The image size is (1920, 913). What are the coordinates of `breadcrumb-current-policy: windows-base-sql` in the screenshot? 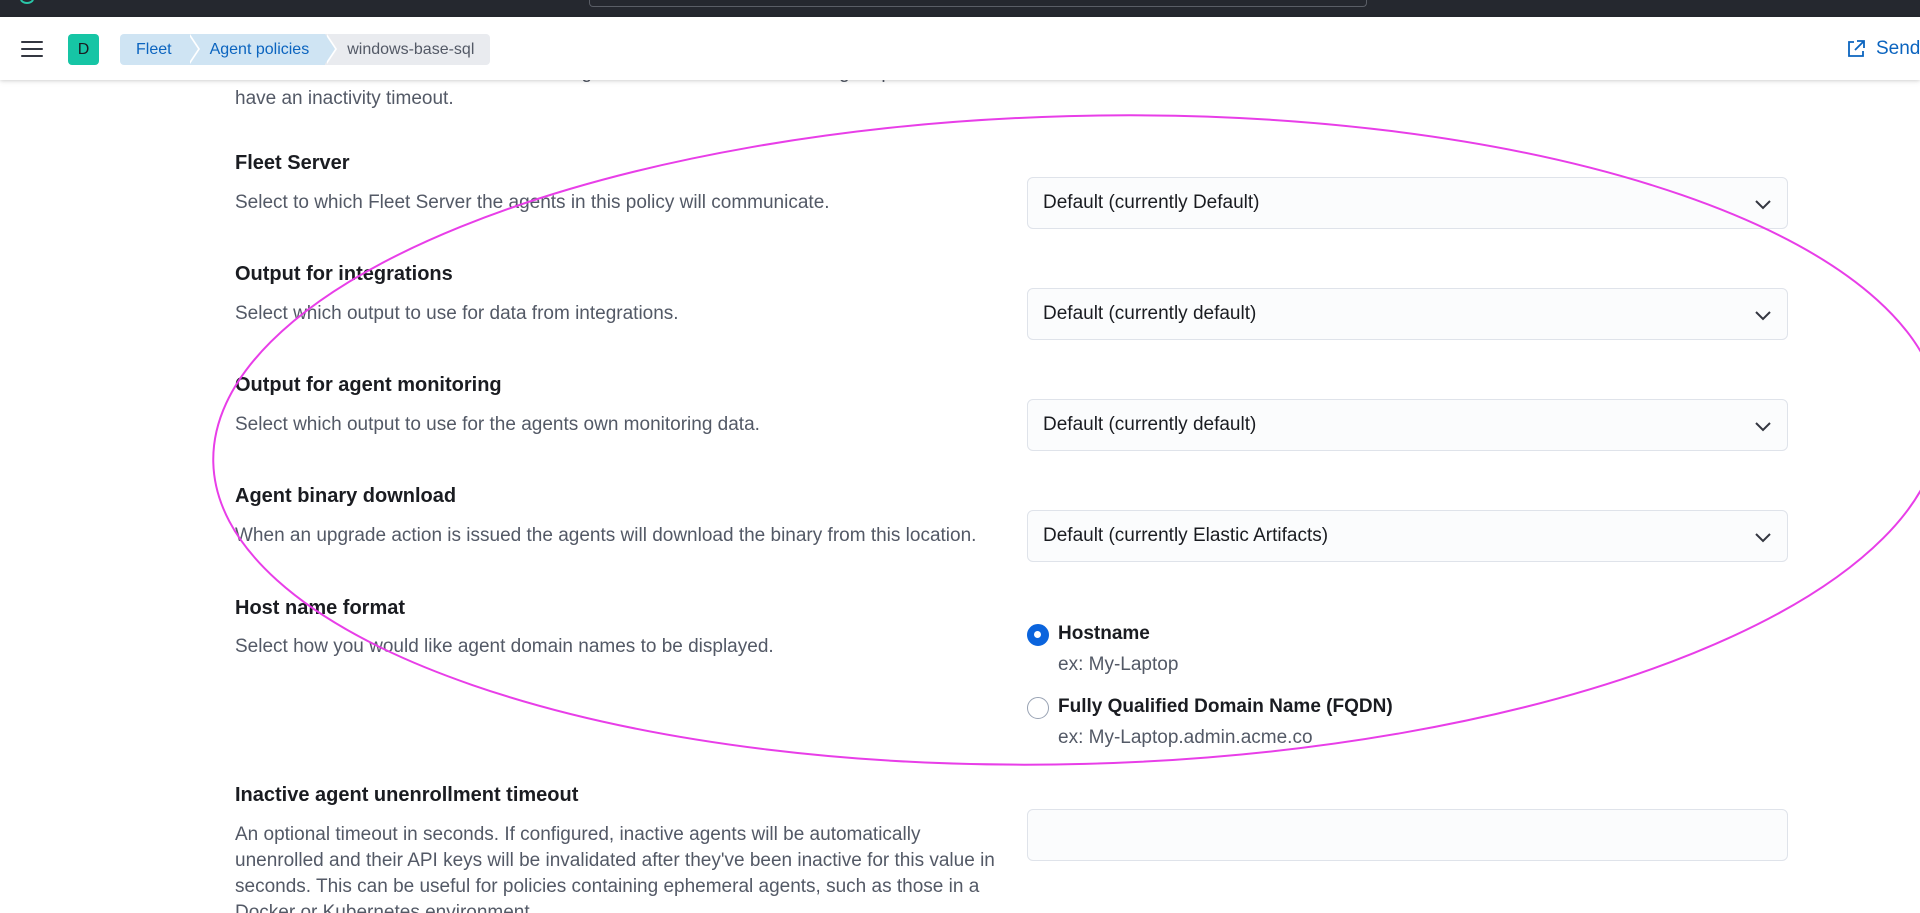 It's located at (408, 49).